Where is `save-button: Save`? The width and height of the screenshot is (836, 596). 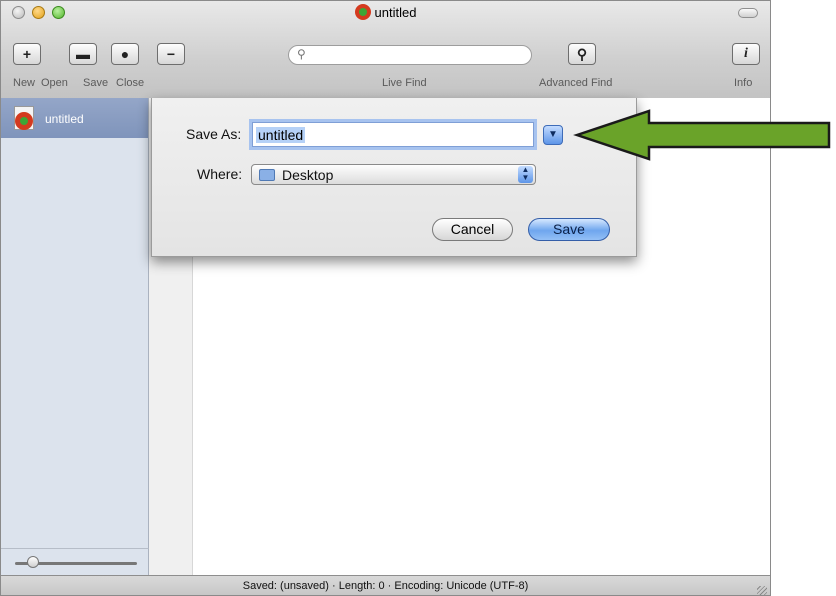 save-button: Save is located at coordinates (569, 229).